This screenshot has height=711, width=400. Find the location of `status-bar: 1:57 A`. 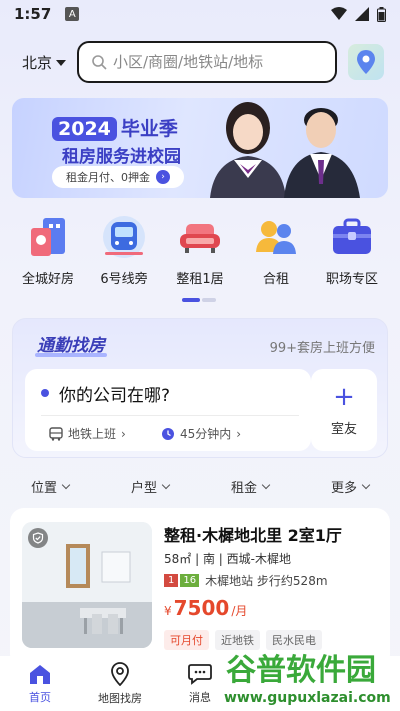

status-bar: 1:57 A is located at coordinates (200, 14).